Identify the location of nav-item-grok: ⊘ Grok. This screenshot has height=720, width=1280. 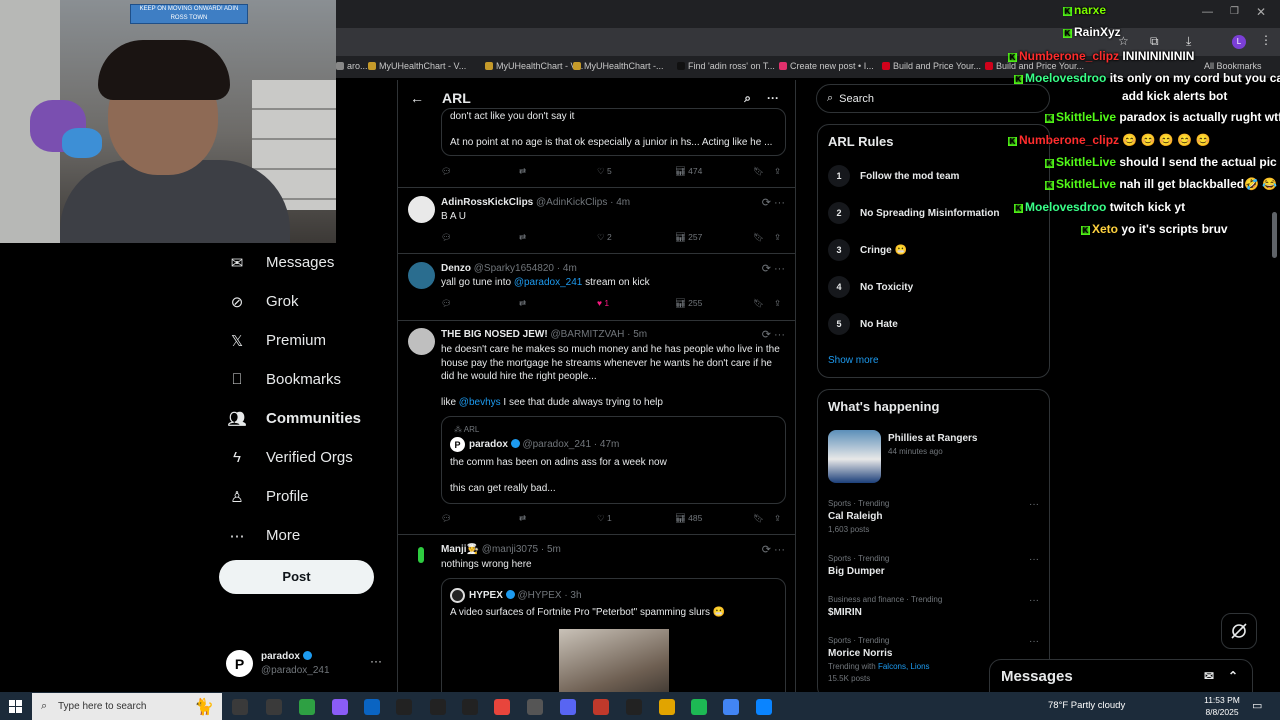
(304, 301).